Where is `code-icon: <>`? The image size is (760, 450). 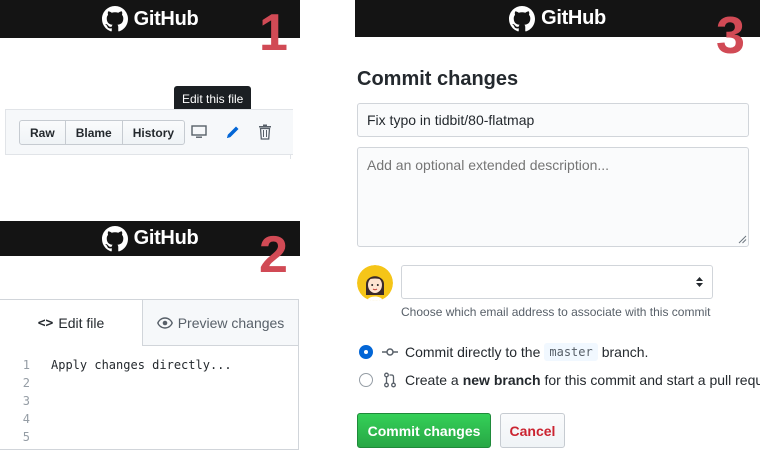 code-icon: <> is located at coordinates (45, 323).